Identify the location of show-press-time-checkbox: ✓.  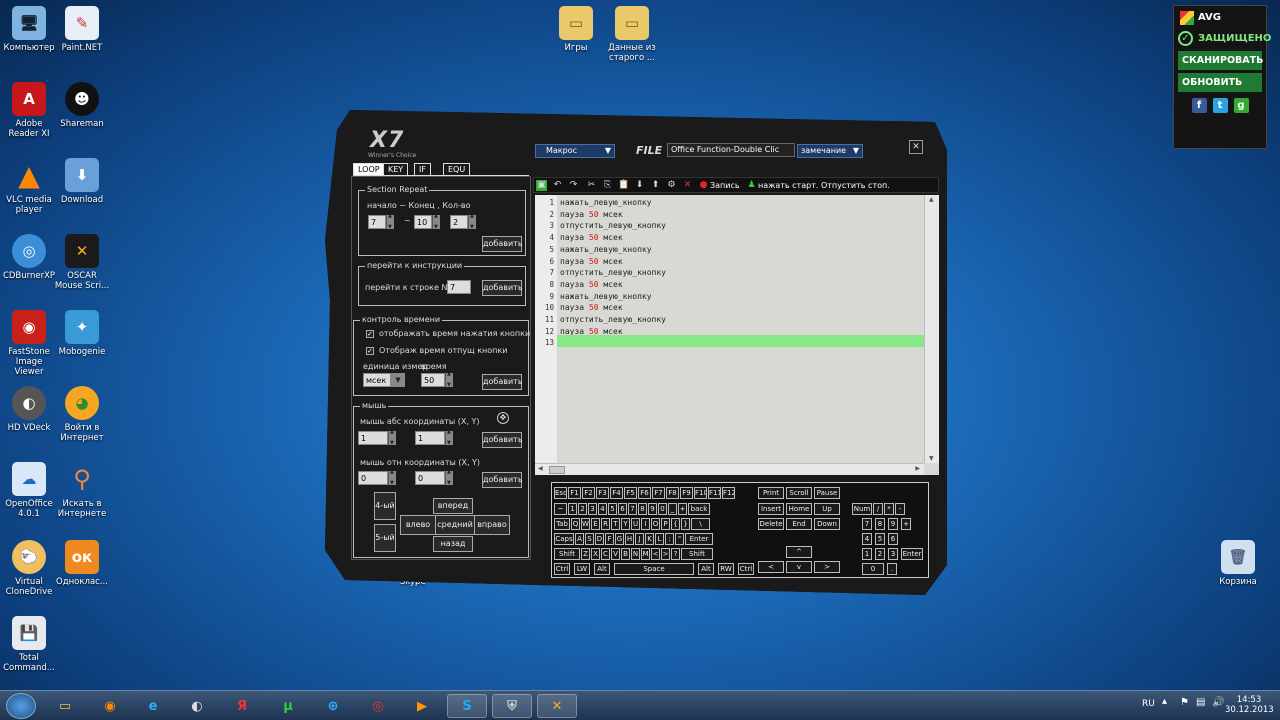
(370, 334).